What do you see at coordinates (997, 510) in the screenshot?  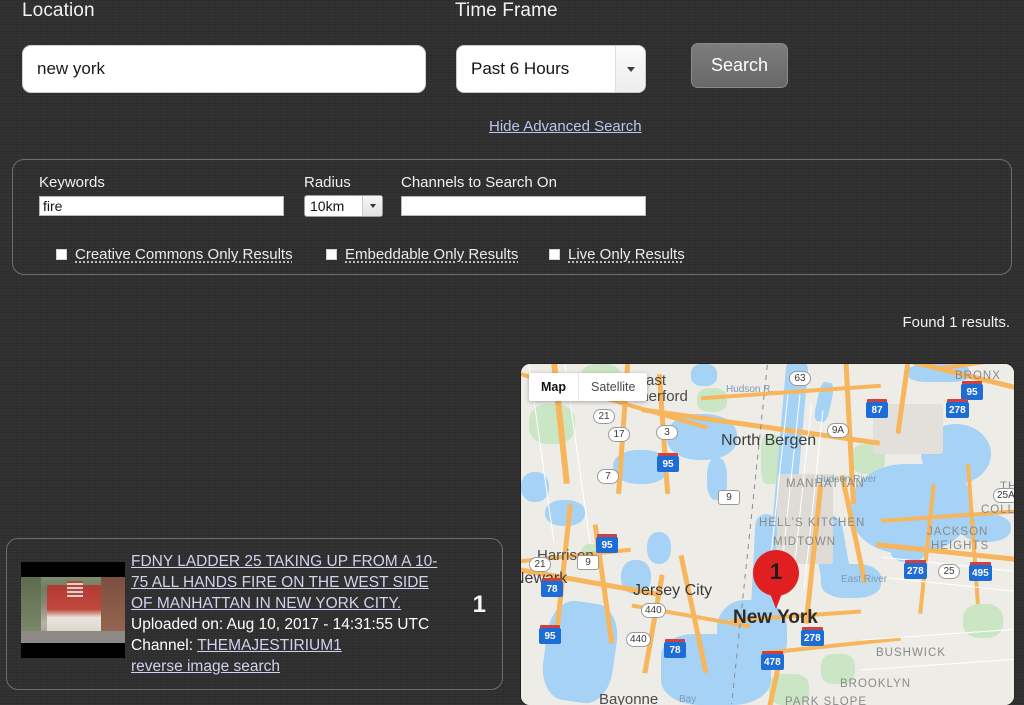 I see `map-place-label: COLLEGE P` at bounding box center [997, 510].